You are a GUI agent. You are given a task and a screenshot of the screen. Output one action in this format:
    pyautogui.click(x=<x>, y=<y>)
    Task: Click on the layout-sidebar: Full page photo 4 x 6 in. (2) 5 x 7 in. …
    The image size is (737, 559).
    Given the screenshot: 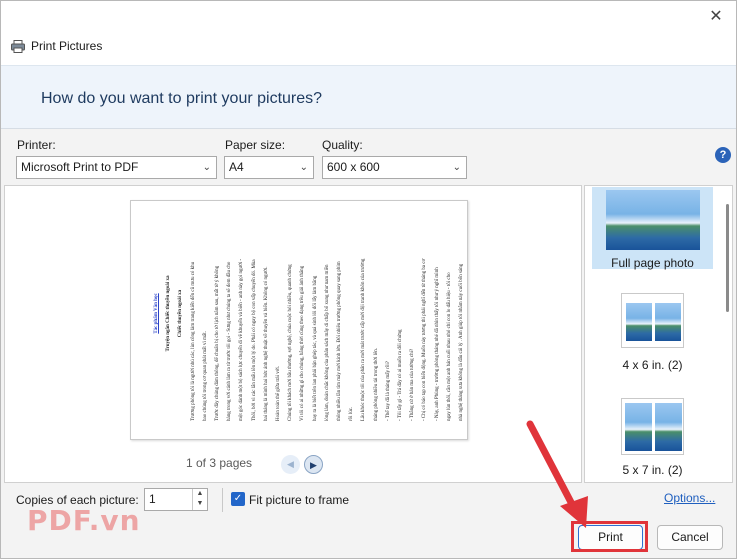 What is the action you would take?
    pyautogui.click(x=658, y=334)
    